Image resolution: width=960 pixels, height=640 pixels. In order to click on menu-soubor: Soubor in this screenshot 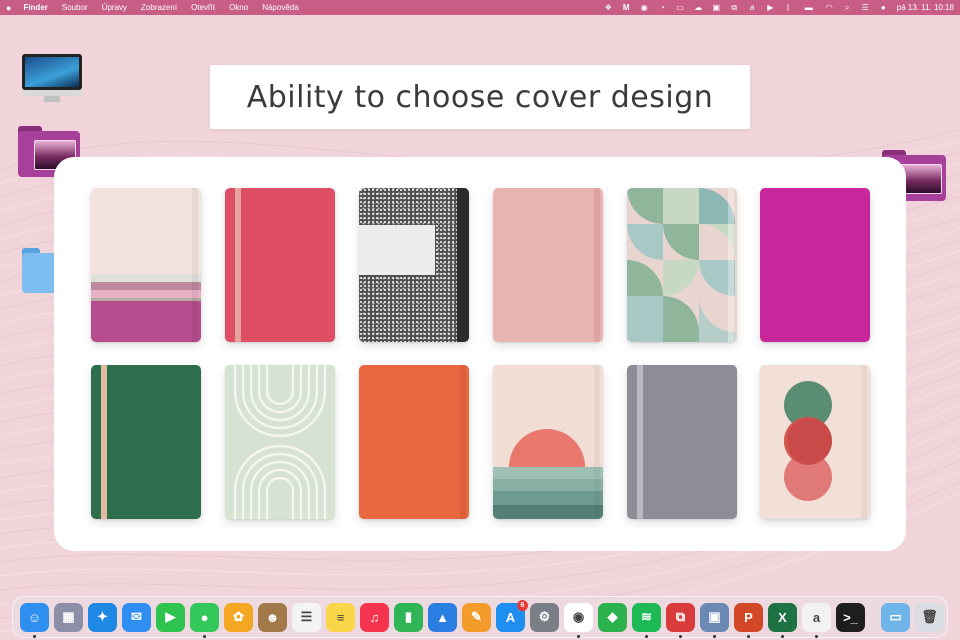, I will do `click(75, 7)`.